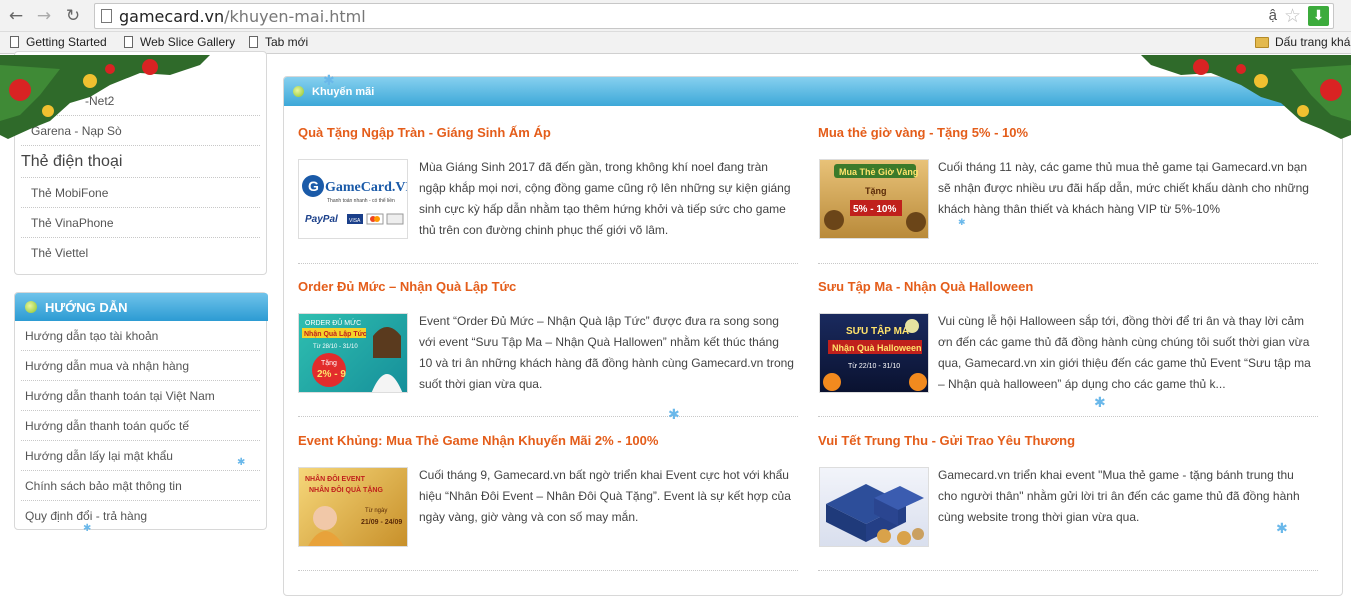 The image size is (1351, 596). I want to click on browser-toolbar: ← → ↻ gamecard.vn/khuyen-mai.html ậ ☆ ⬇, so click(675, 16).